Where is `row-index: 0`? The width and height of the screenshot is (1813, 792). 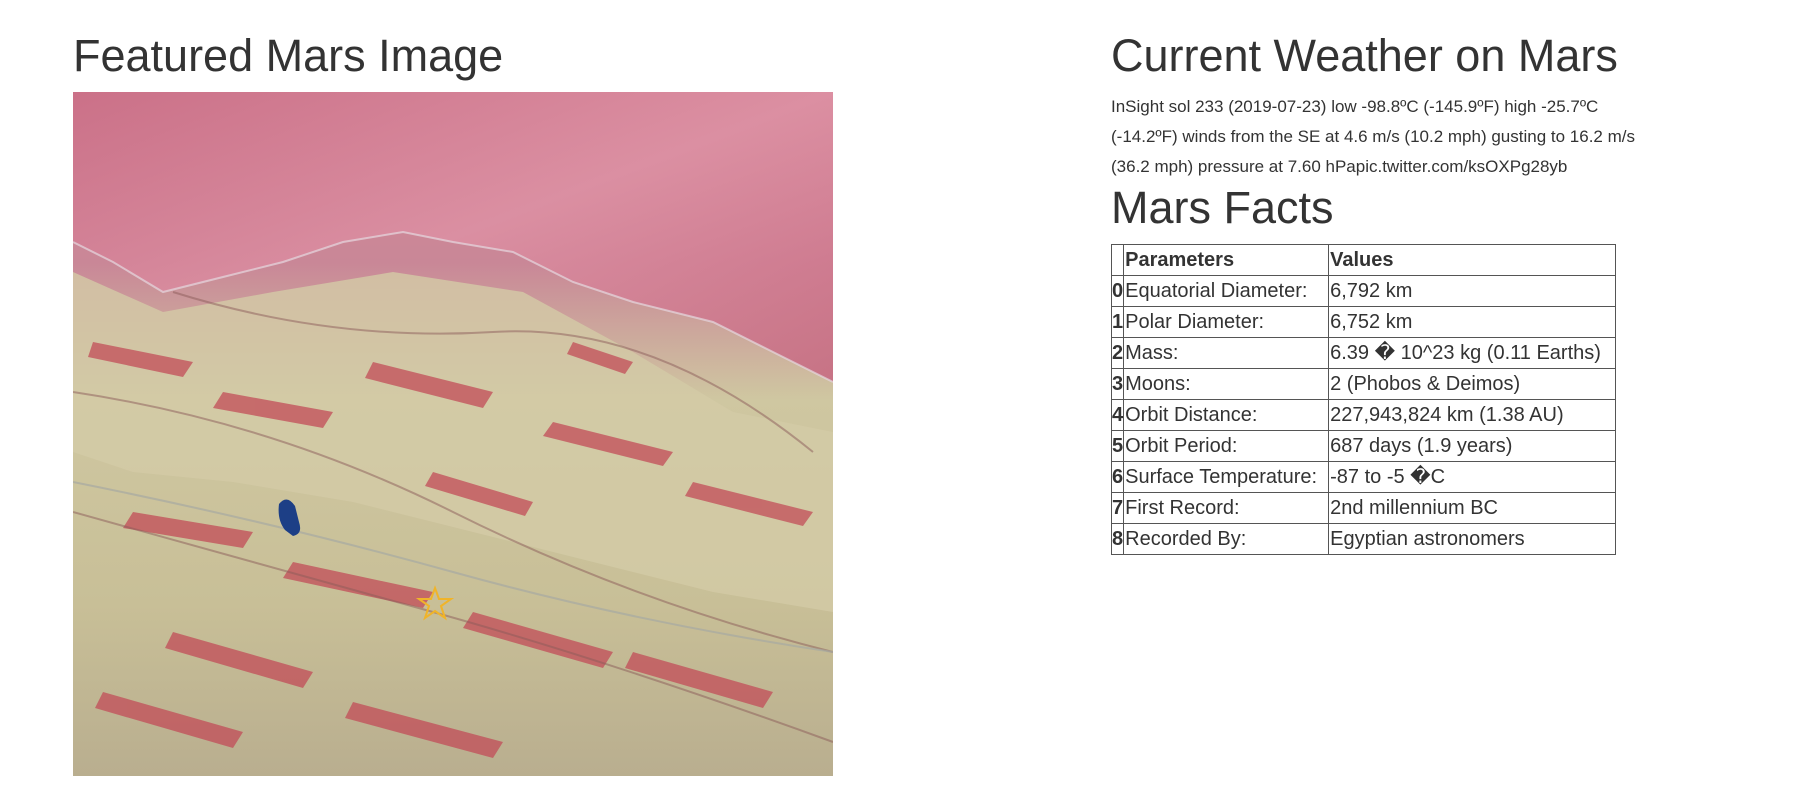 row-index: 0 is located at coordinates (1117, 291).